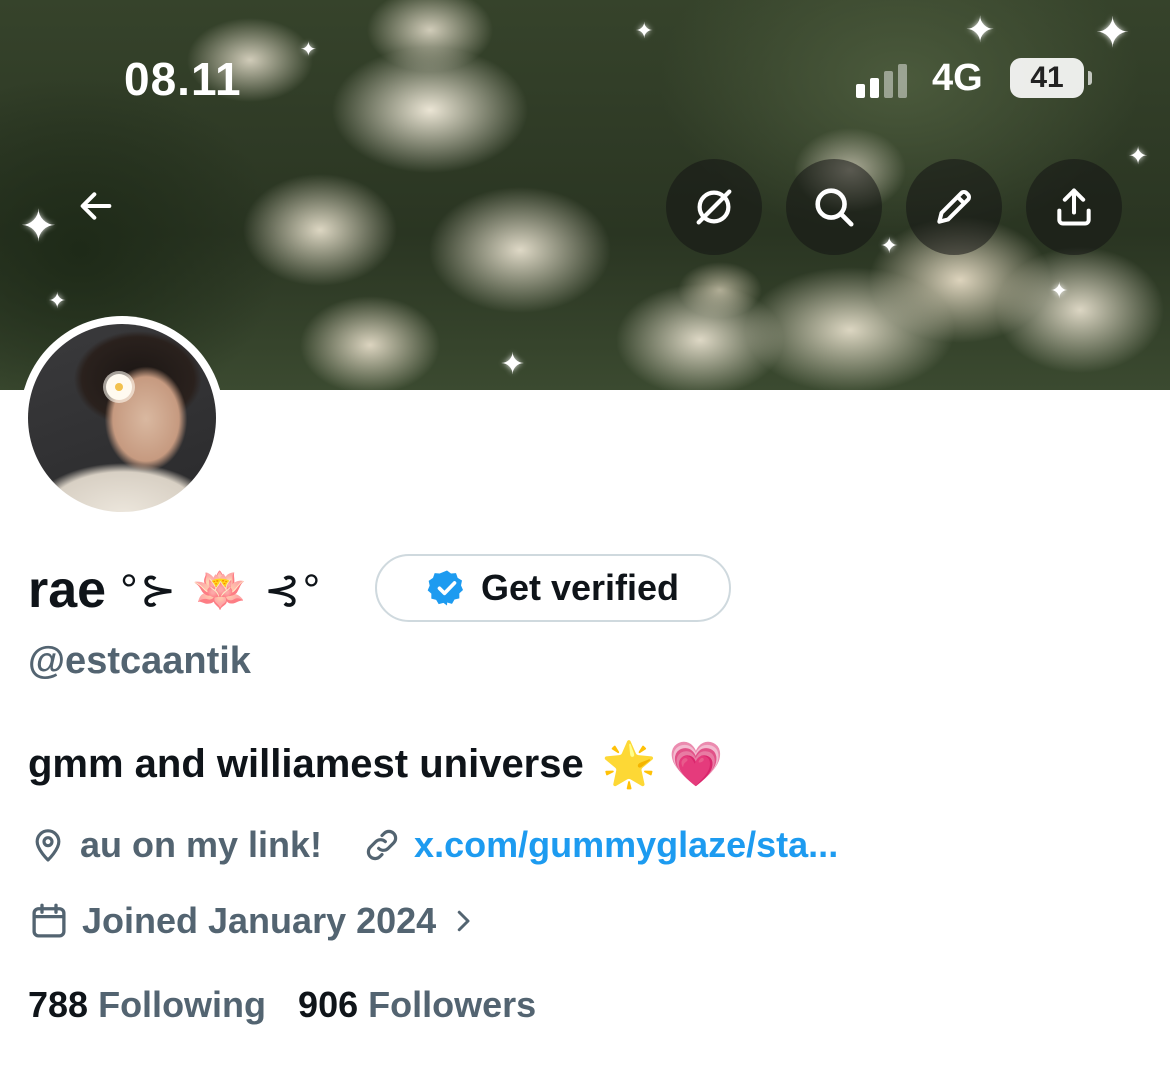  What do you see at coordinates (49, 920) in the screenshot?
I see `calendar-icon` at bounding box center [49, 920].